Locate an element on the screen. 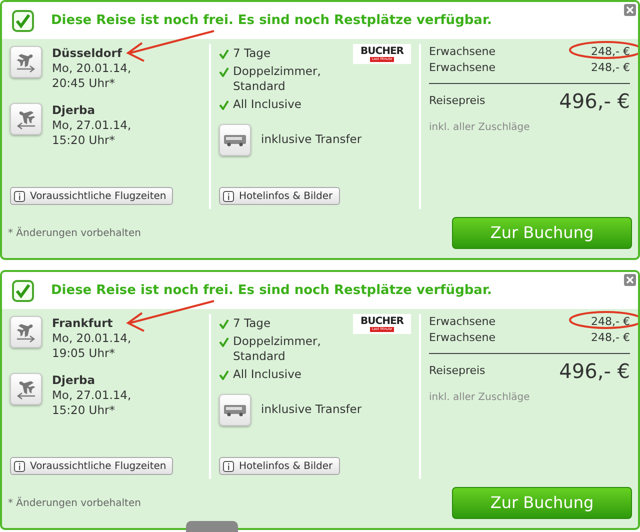 This screenshot has height=532, width=640. flight-time: 19:05 Uhr* is located at coordinates (84, 353).